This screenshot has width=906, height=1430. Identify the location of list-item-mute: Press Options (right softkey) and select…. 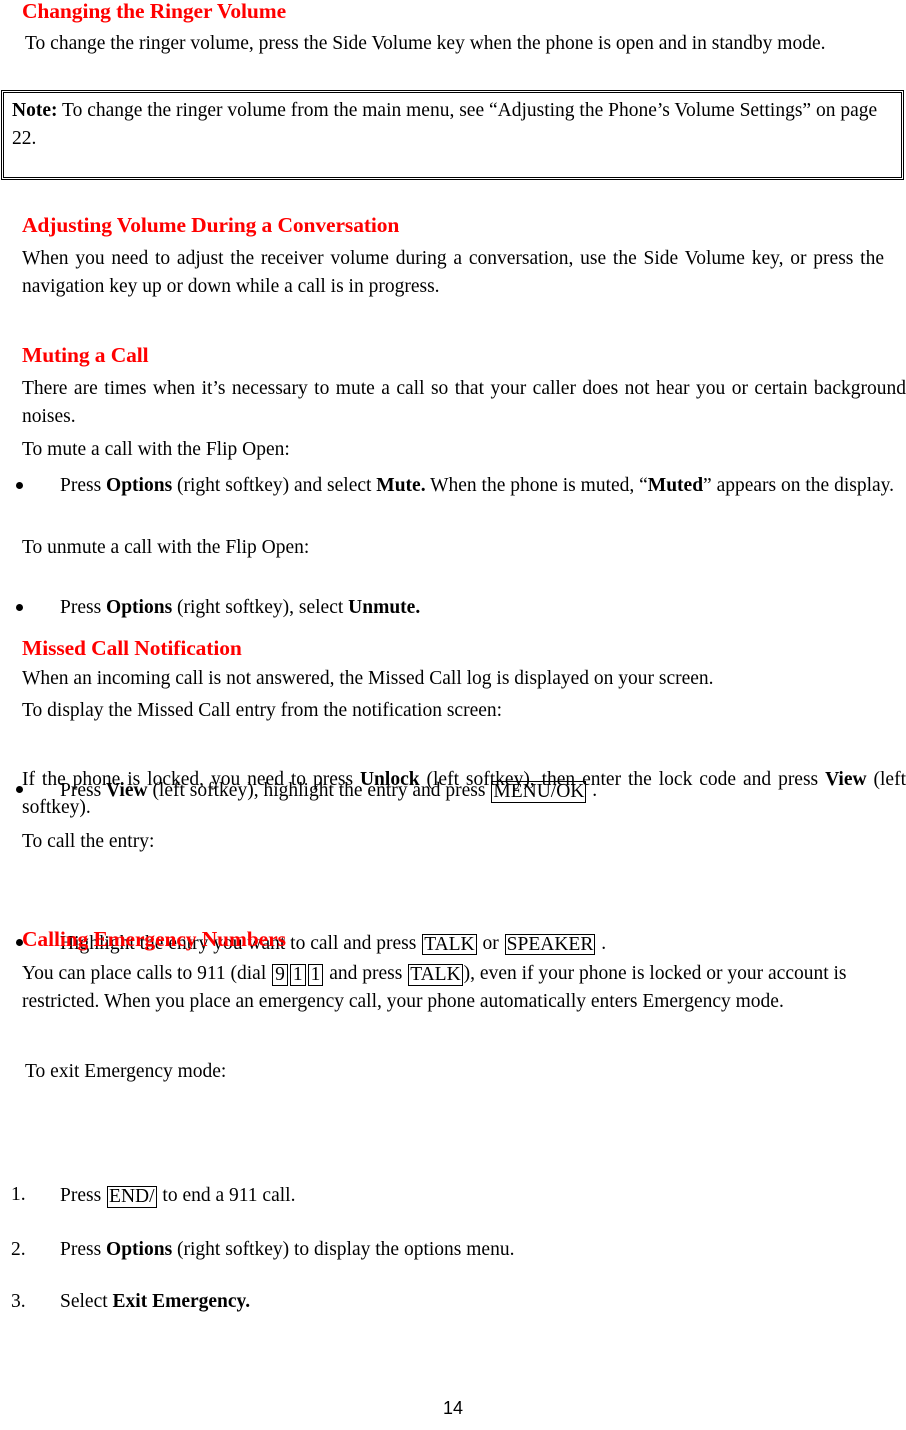
(453, 486).